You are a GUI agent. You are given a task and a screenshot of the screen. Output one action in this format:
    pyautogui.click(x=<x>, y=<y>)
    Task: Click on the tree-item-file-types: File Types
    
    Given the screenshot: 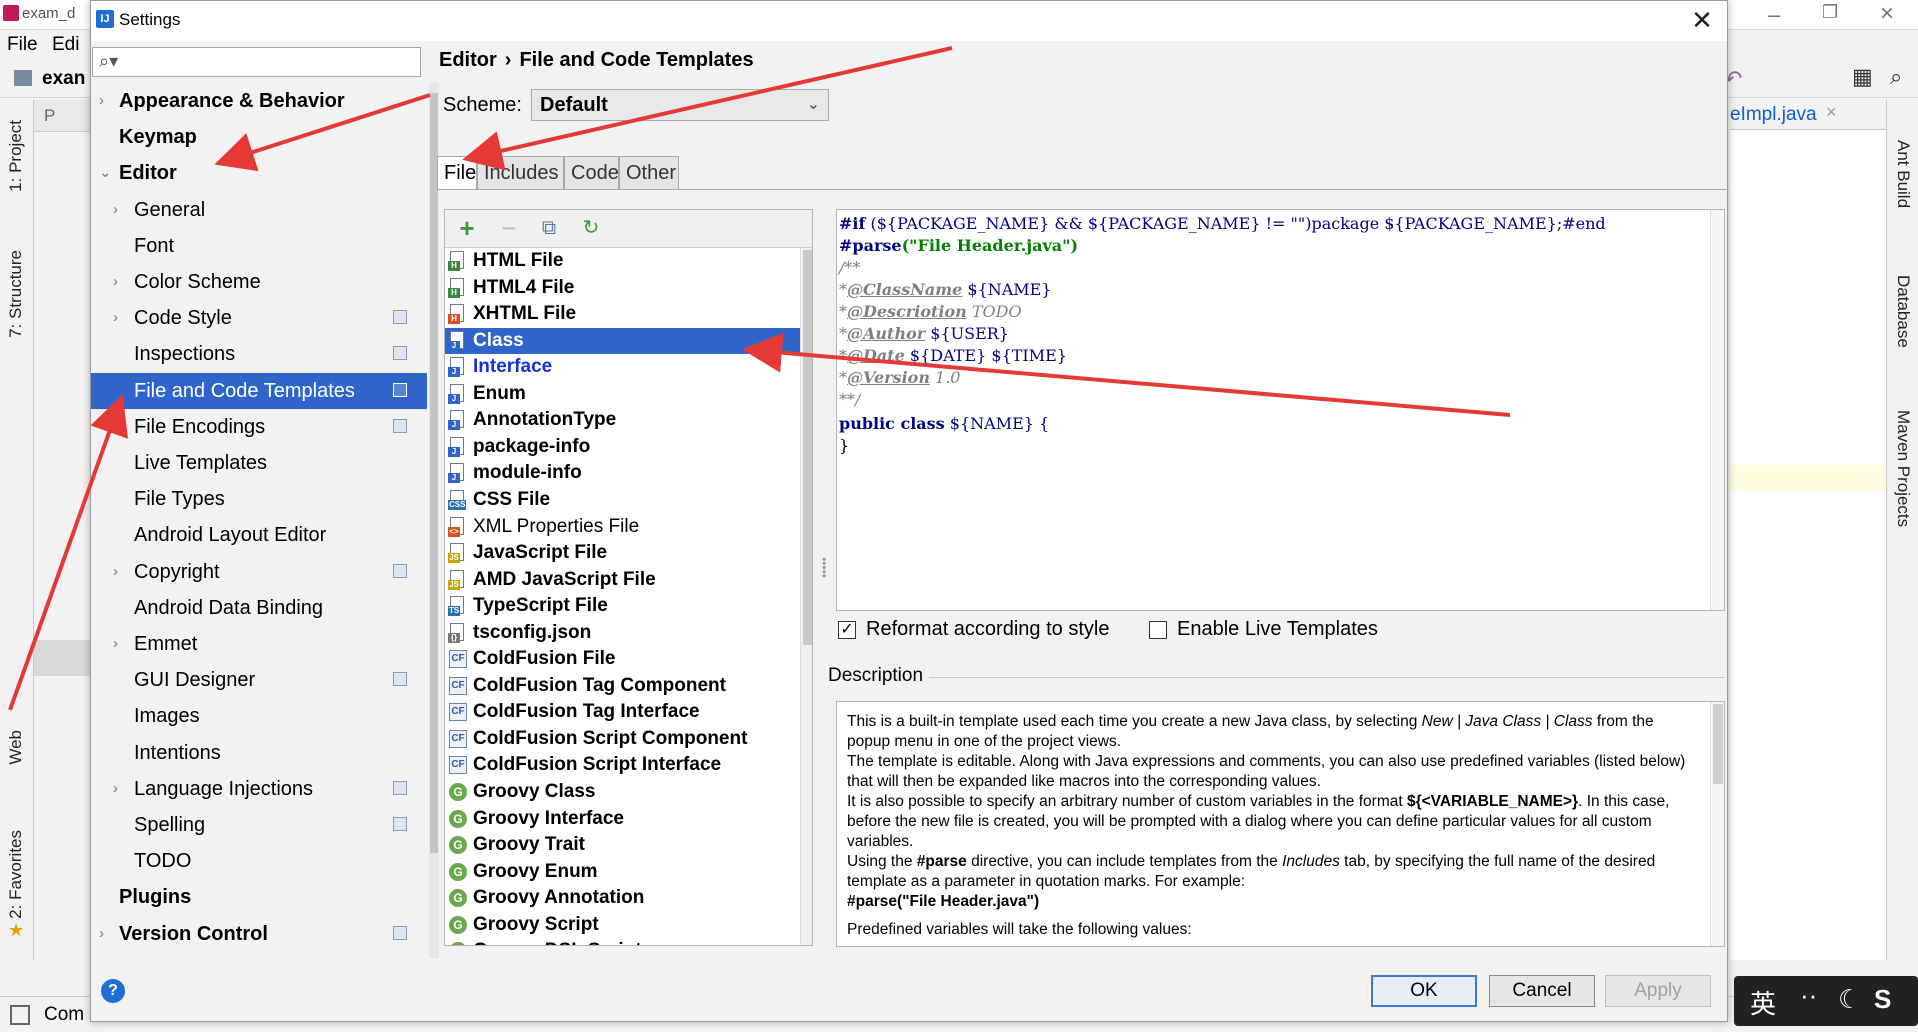 What is the action you would take?
    pyautogui.click(x=259, y=499)
    